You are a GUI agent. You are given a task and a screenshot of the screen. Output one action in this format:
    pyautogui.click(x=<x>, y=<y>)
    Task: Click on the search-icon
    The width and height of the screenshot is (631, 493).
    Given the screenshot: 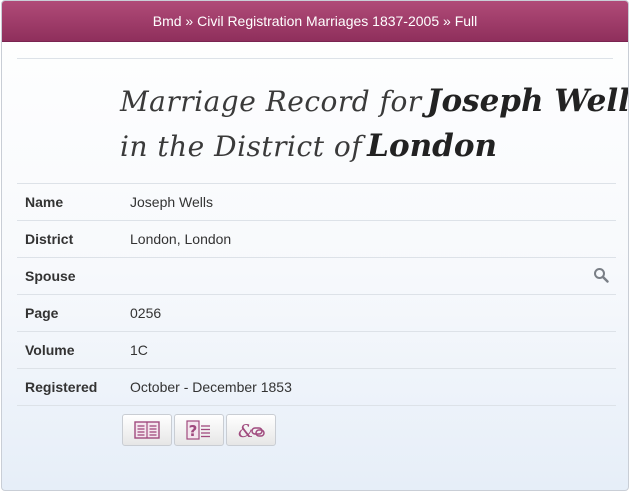 What is the action you would take?
    pyautogui.click(x=601, y=276)
    